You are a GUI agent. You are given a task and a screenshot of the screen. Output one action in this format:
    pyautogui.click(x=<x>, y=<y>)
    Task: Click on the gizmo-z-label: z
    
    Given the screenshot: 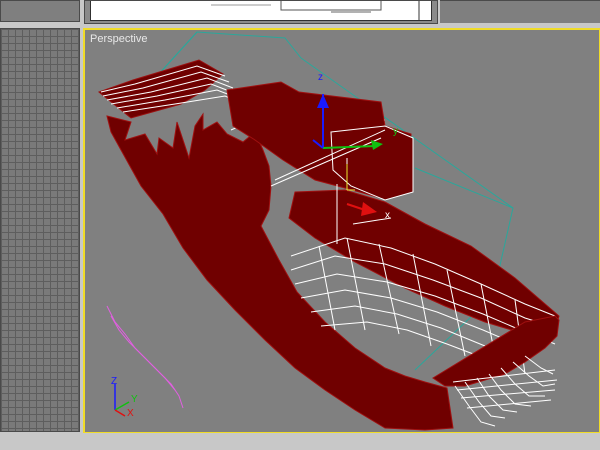 What is the action you would take?
    pyautogui.click(x=320, y=77)
    